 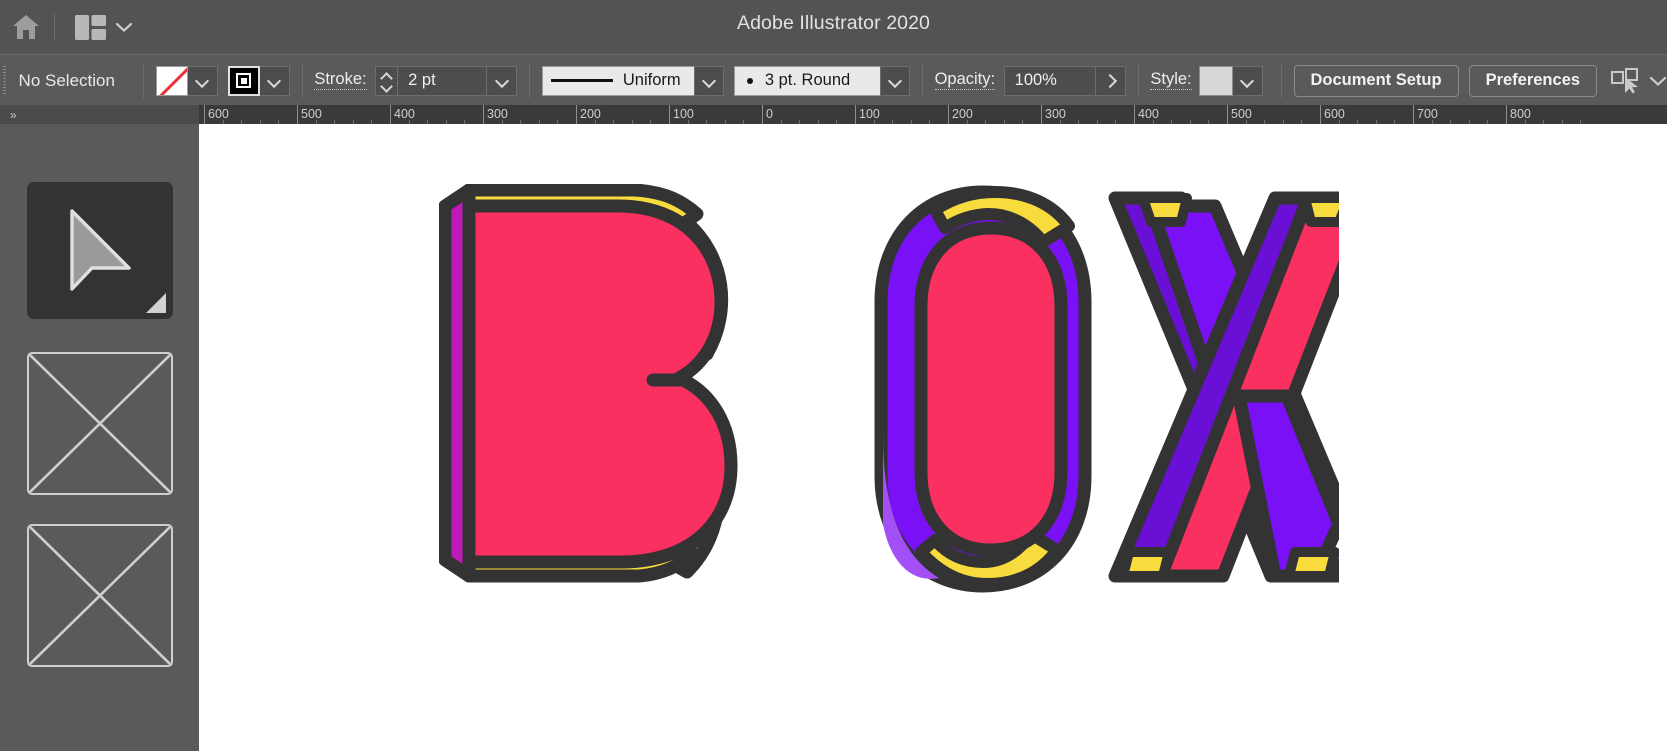 I want to click on opacity-input: 100%, so click(x=1049, y=80).